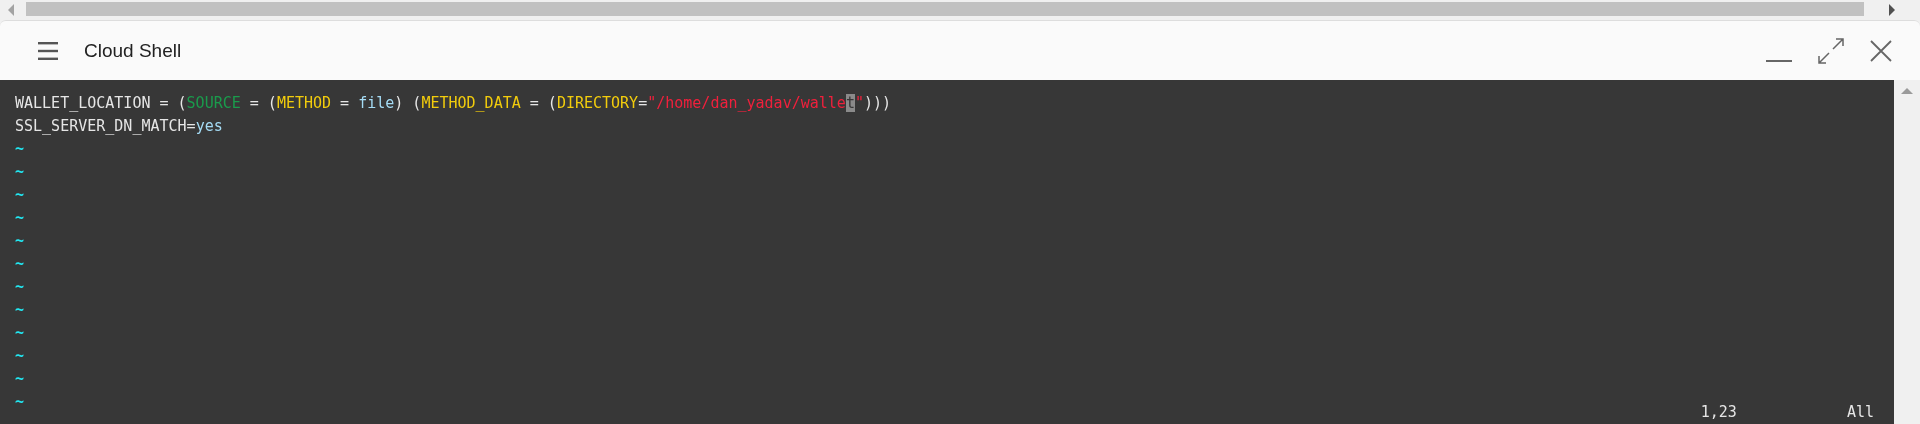  I want to click on window-title: Cloud Shell, so click(133, 50).